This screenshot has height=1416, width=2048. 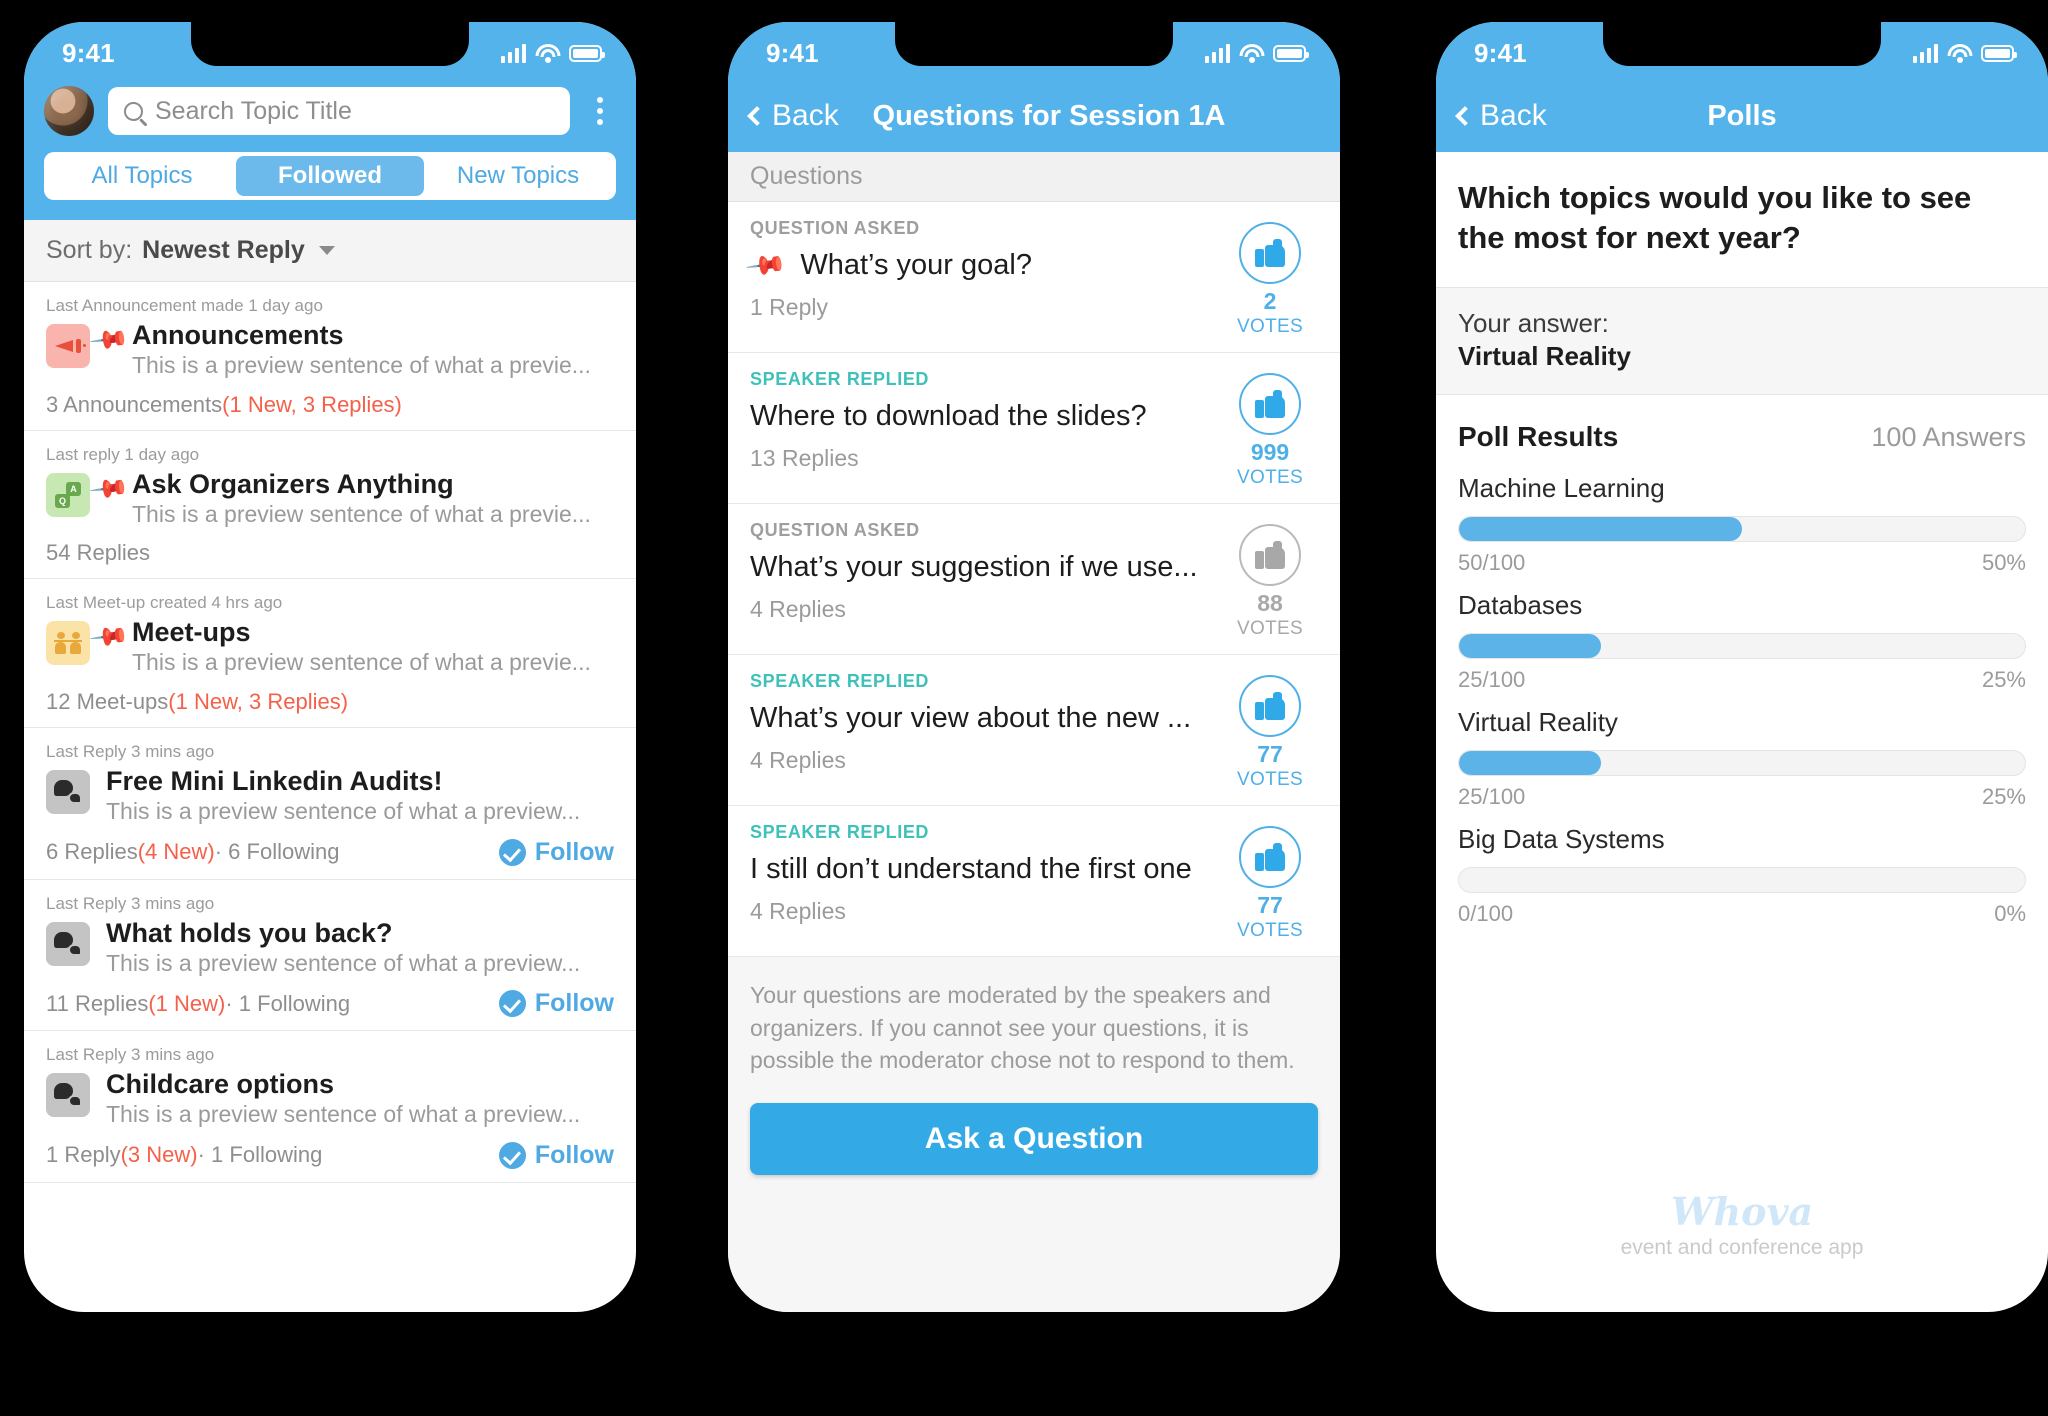 What do you see at coordinates (1486, 914) in the screenshot?
I see `poll-ratio: 0/100` at bounding box center [1486, 914].